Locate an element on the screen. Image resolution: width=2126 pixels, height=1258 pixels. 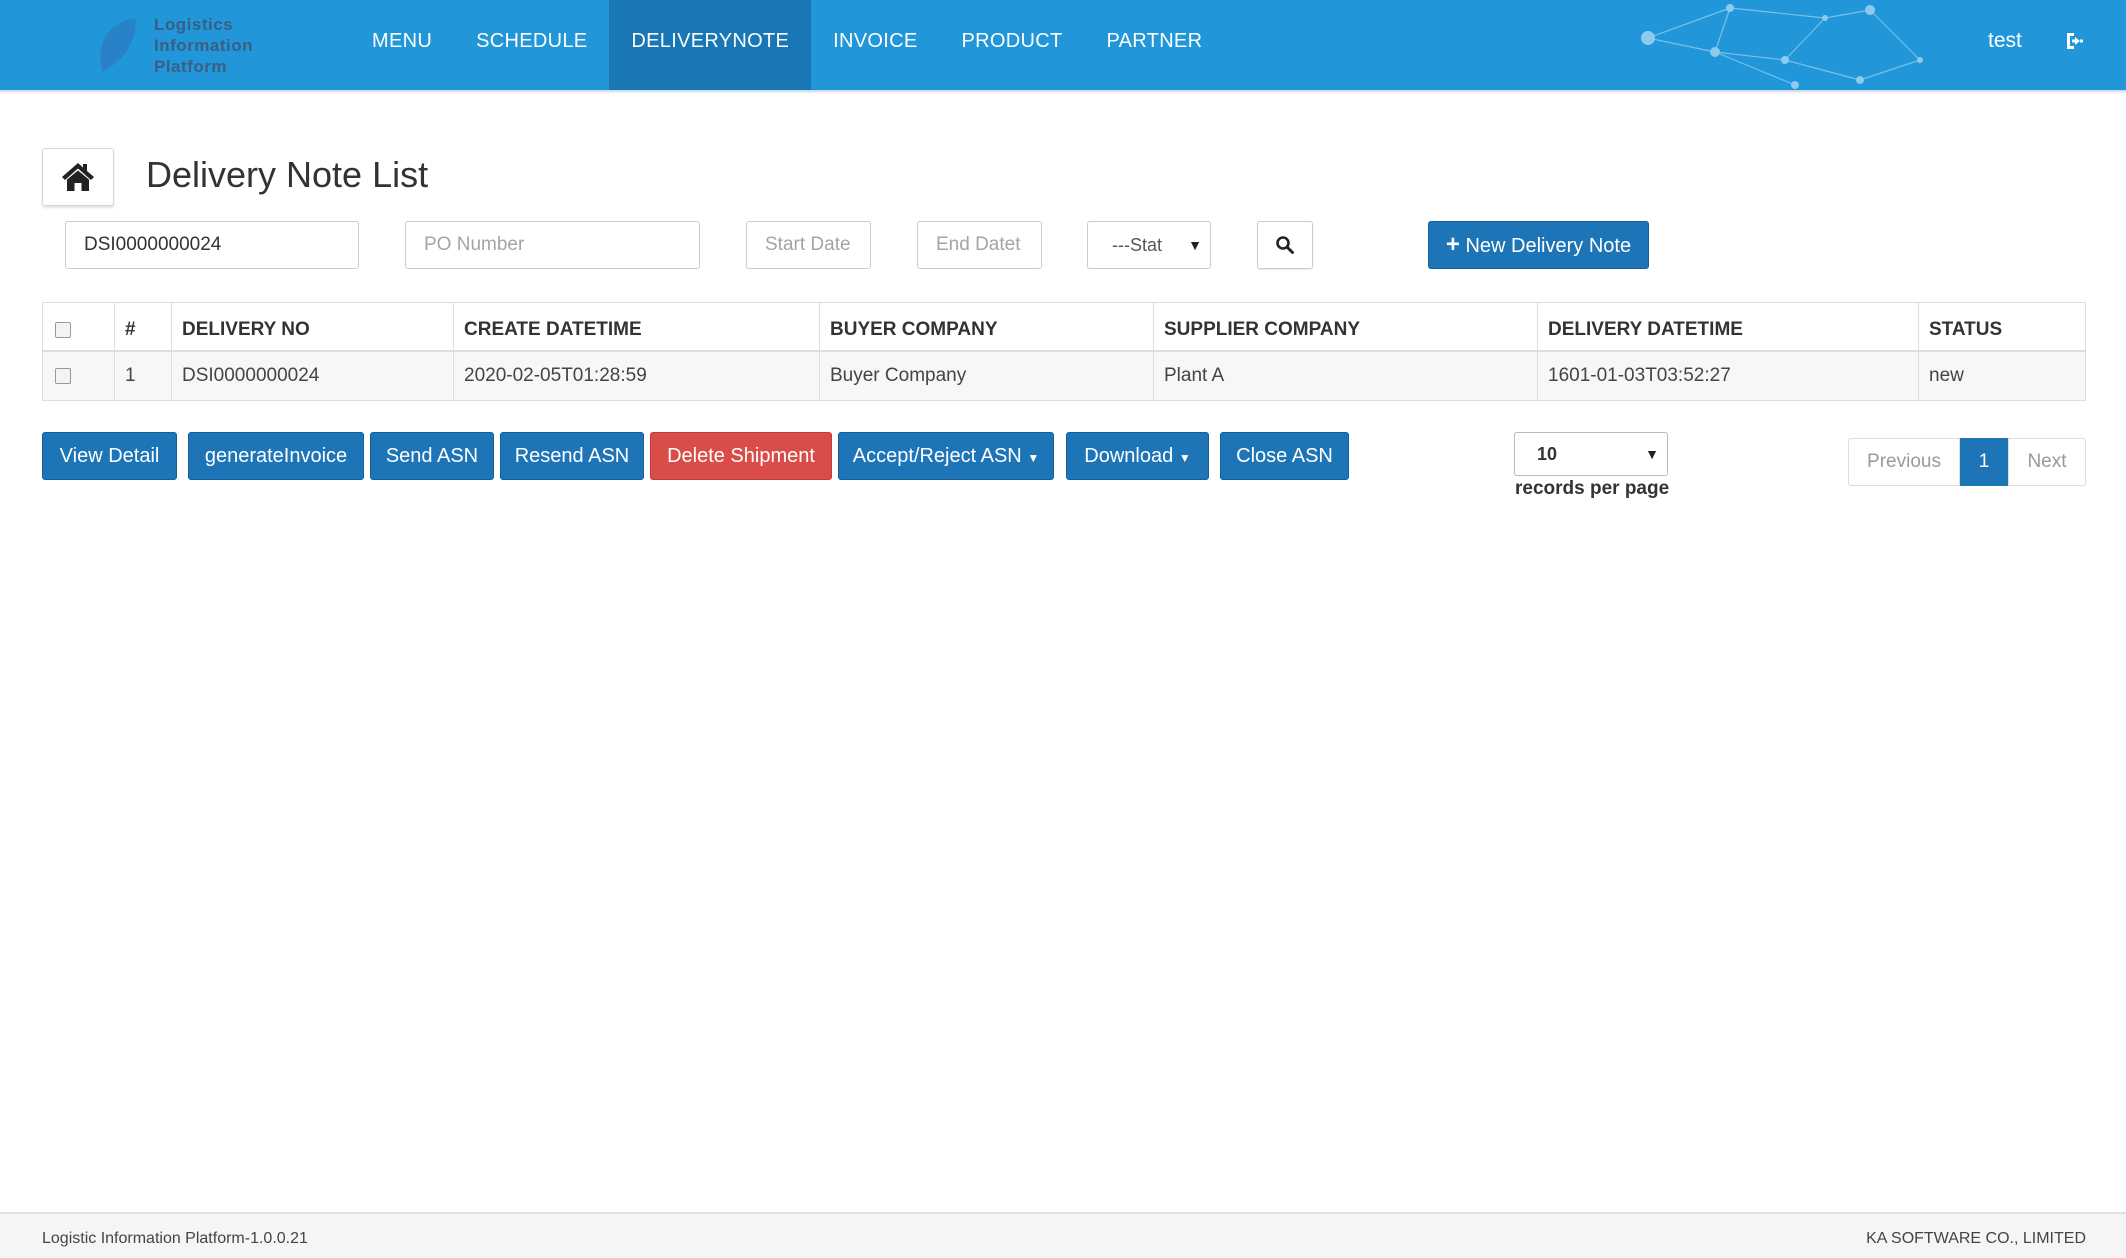
nav-item-deliverynote: DELIVERYNOTE is located at coordinates (710, 45).